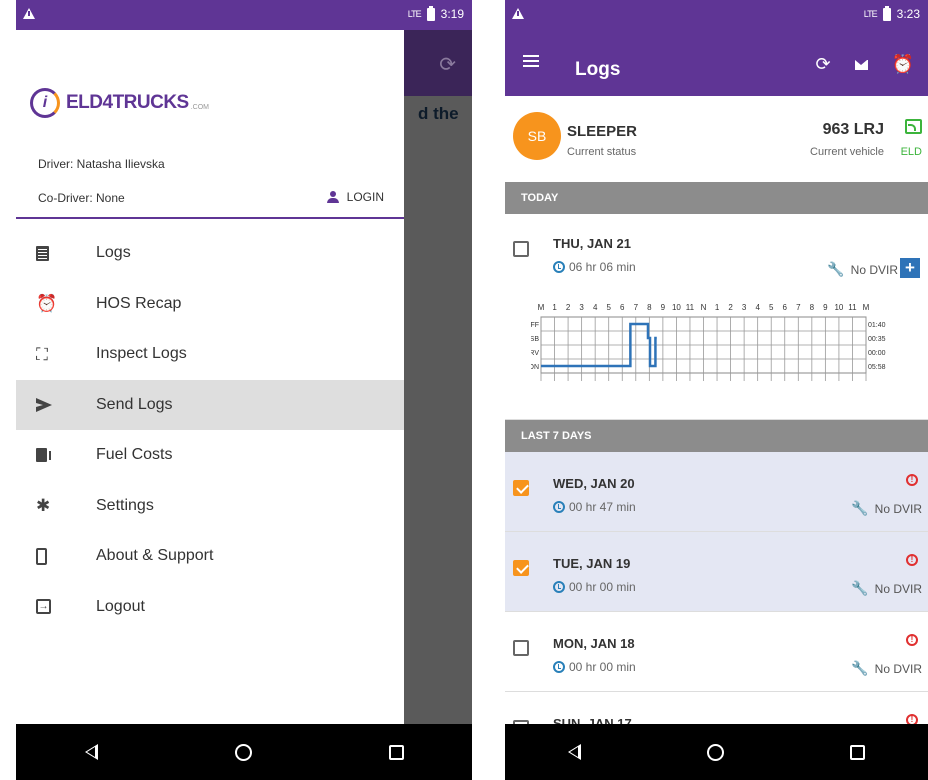  What do you see at coordinates (210, 253) in the screenshot?
I see `menu-item-logs: Logs` at bounding box center [210, 253].